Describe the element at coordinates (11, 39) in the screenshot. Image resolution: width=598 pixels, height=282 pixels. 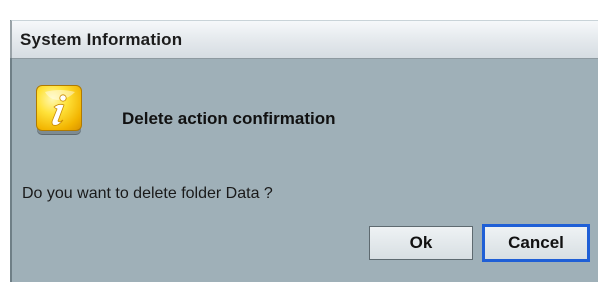
I see `window-frame-edge` at that location.